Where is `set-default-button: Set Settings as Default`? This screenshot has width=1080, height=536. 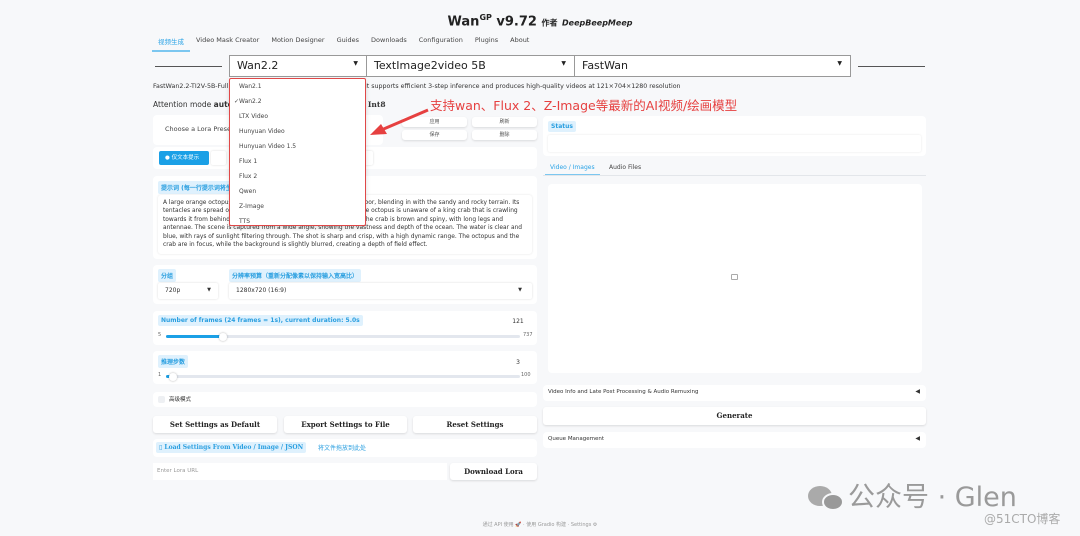
set-default-button: Set Settings as Default is located at coordinates (215, 424).